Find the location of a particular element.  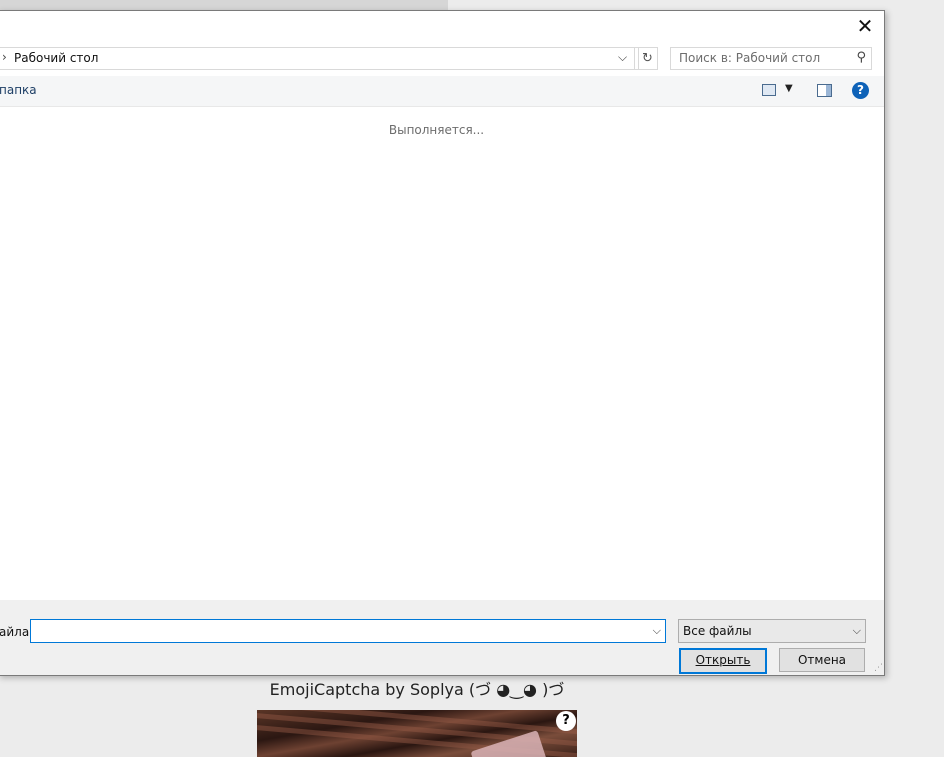

preview-pane-icon is located at coordinates (824, 90).